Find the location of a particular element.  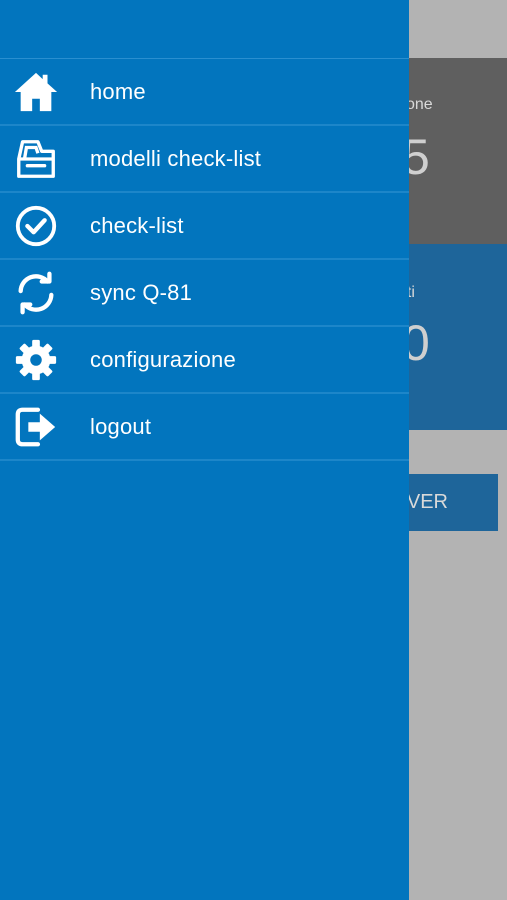

drawer-header is located at coordinates (204, 29).